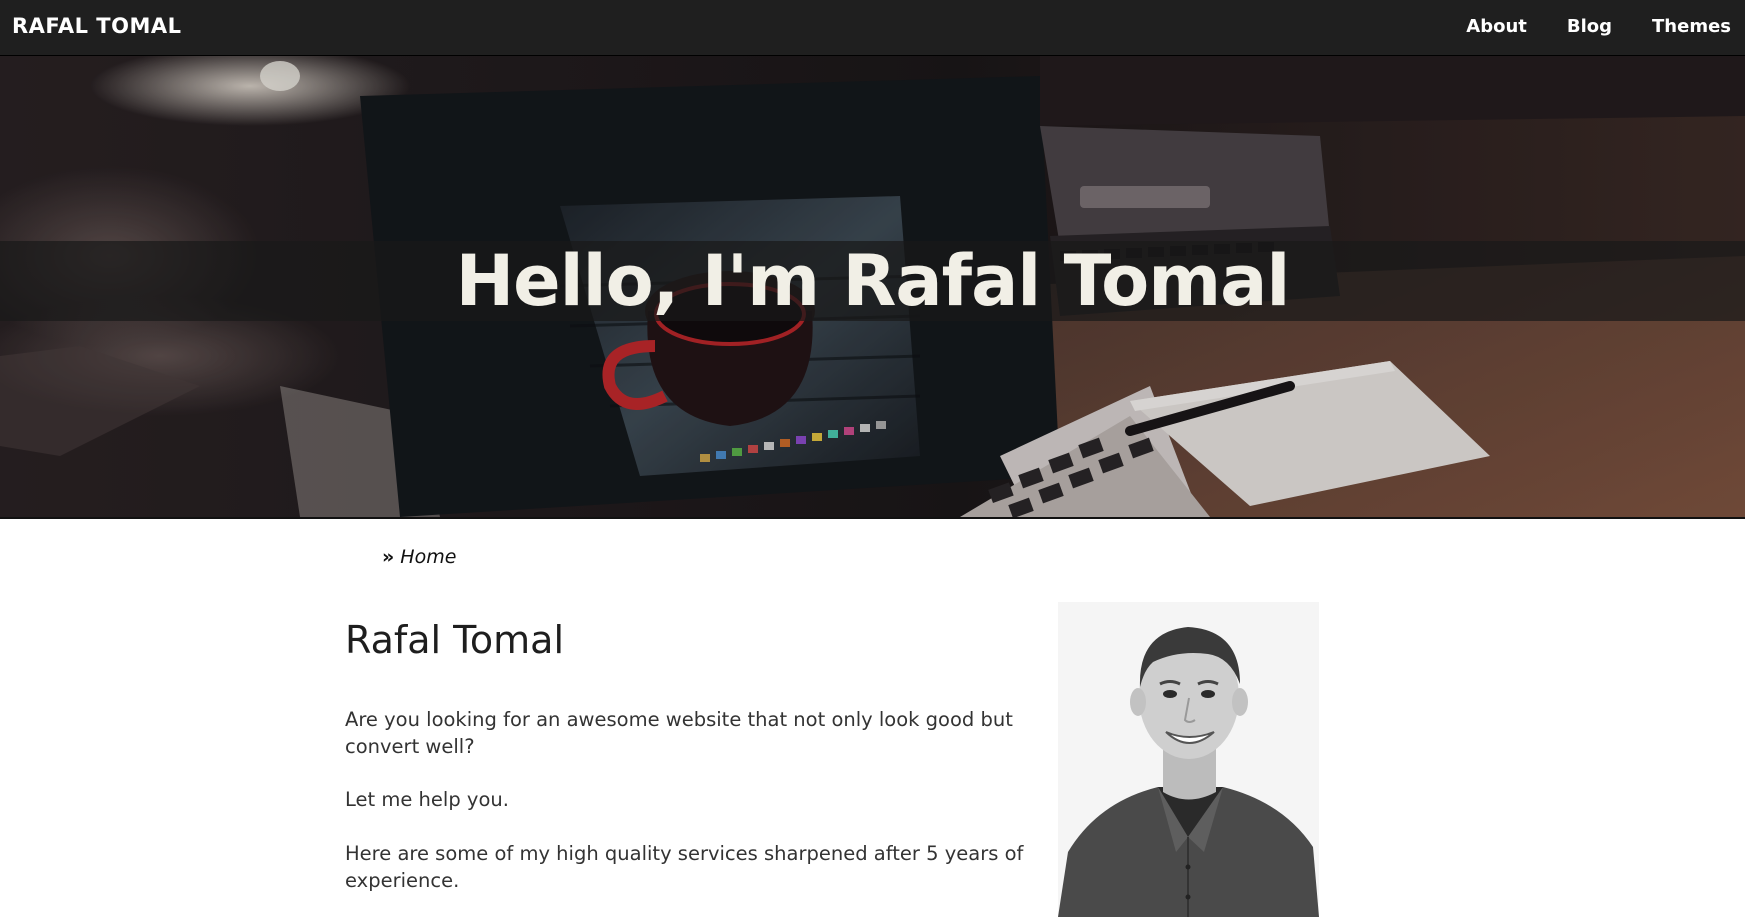 This screenshot has height=917, width=1745. What do you see at coordinates (1496, 26) in the screenshot?
I see `nav-link-about: About` at bounding box center [1496, 26].